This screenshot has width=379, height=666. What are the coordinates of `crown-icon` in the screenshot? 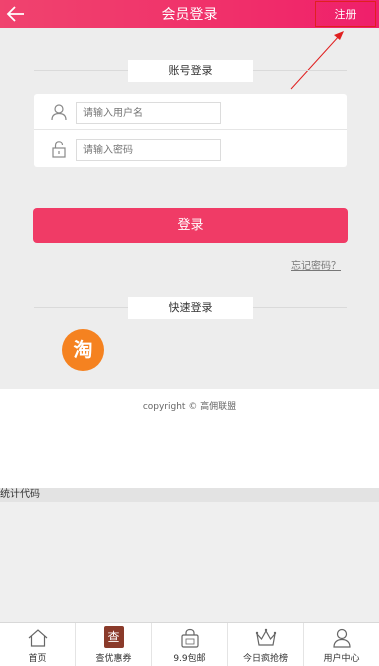 It's located at (265, 637).